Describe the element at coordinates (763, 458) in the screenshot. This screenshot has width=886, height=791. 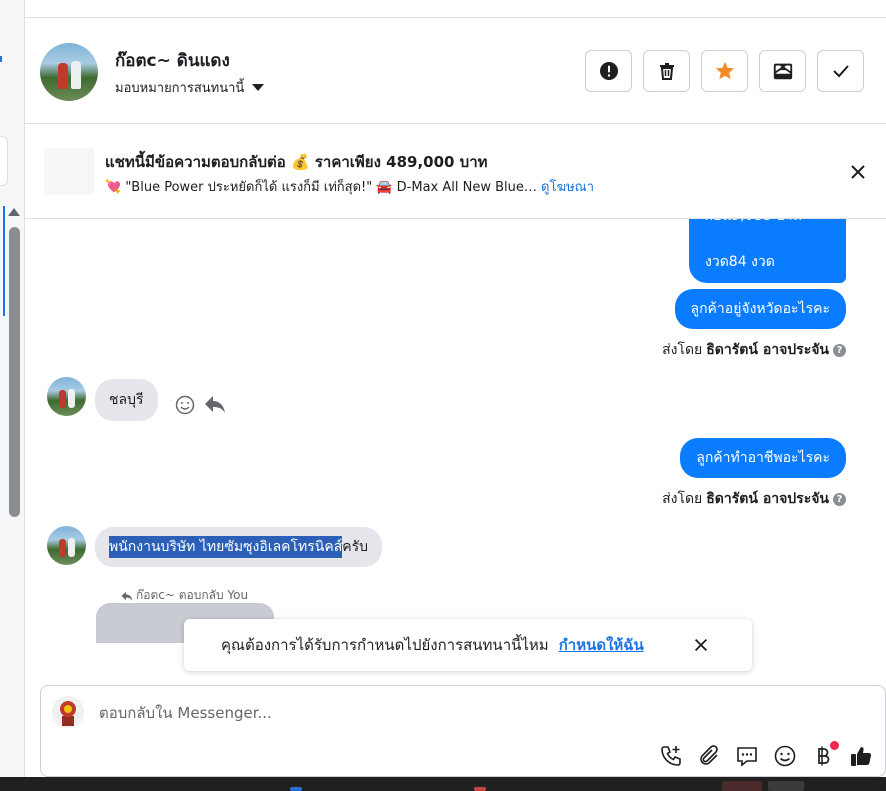
I see `outgoing-message: ลูกค้าทำอาชีพอะไรคะ` at that location.